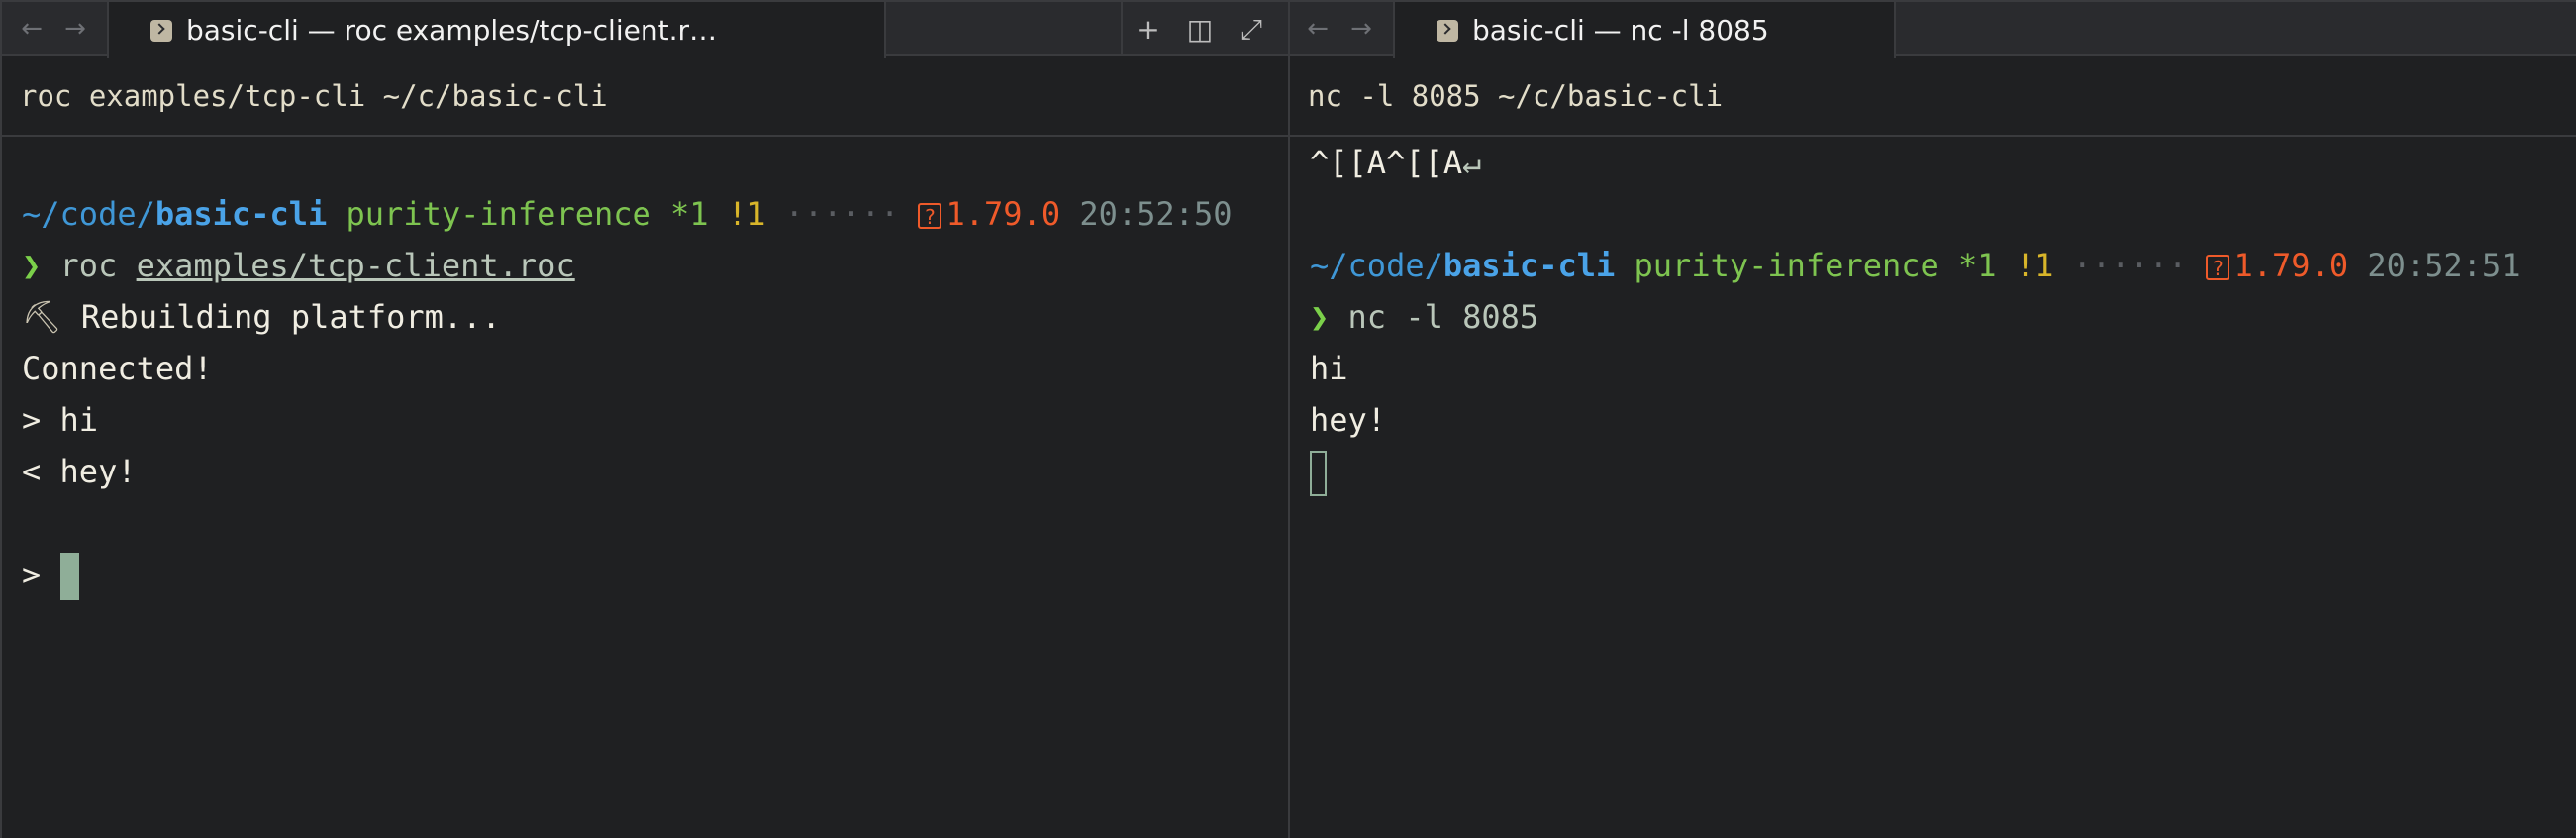 The width and height of the screenshot is (2576, 838). I want to click on command-name: roc, so click(89, 265).